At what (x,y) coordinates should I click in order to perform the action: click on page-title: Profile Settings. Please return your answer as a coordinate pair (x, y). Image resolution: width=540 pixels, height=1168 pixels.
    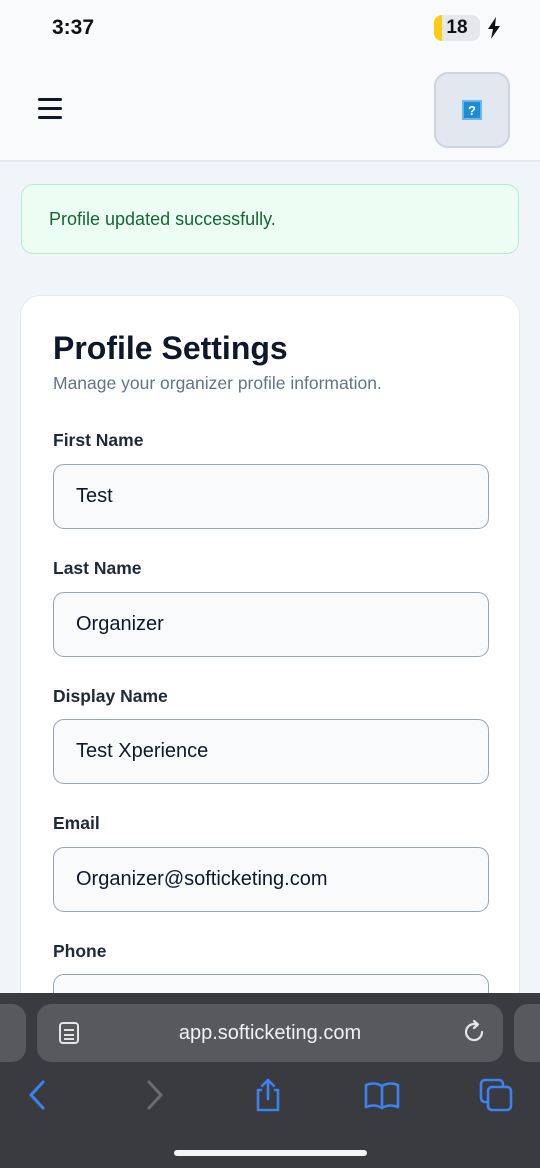
    Looking at the image, I should click on (170, 348).